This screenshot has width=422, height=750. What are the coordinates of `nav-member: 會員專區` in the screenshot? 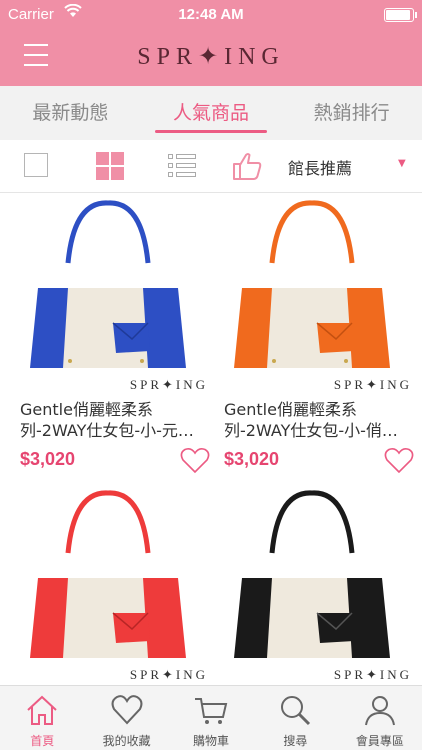 It's located at (380, 718).